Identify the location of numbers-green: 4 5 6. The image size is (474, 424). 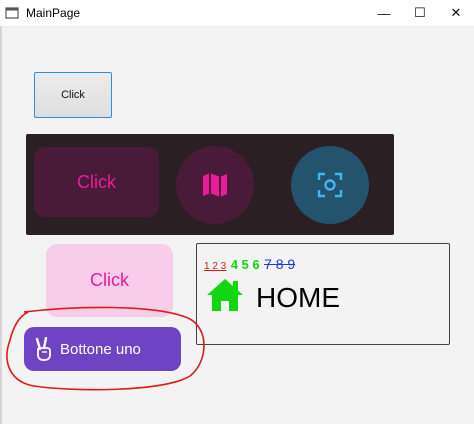
(245, 264).